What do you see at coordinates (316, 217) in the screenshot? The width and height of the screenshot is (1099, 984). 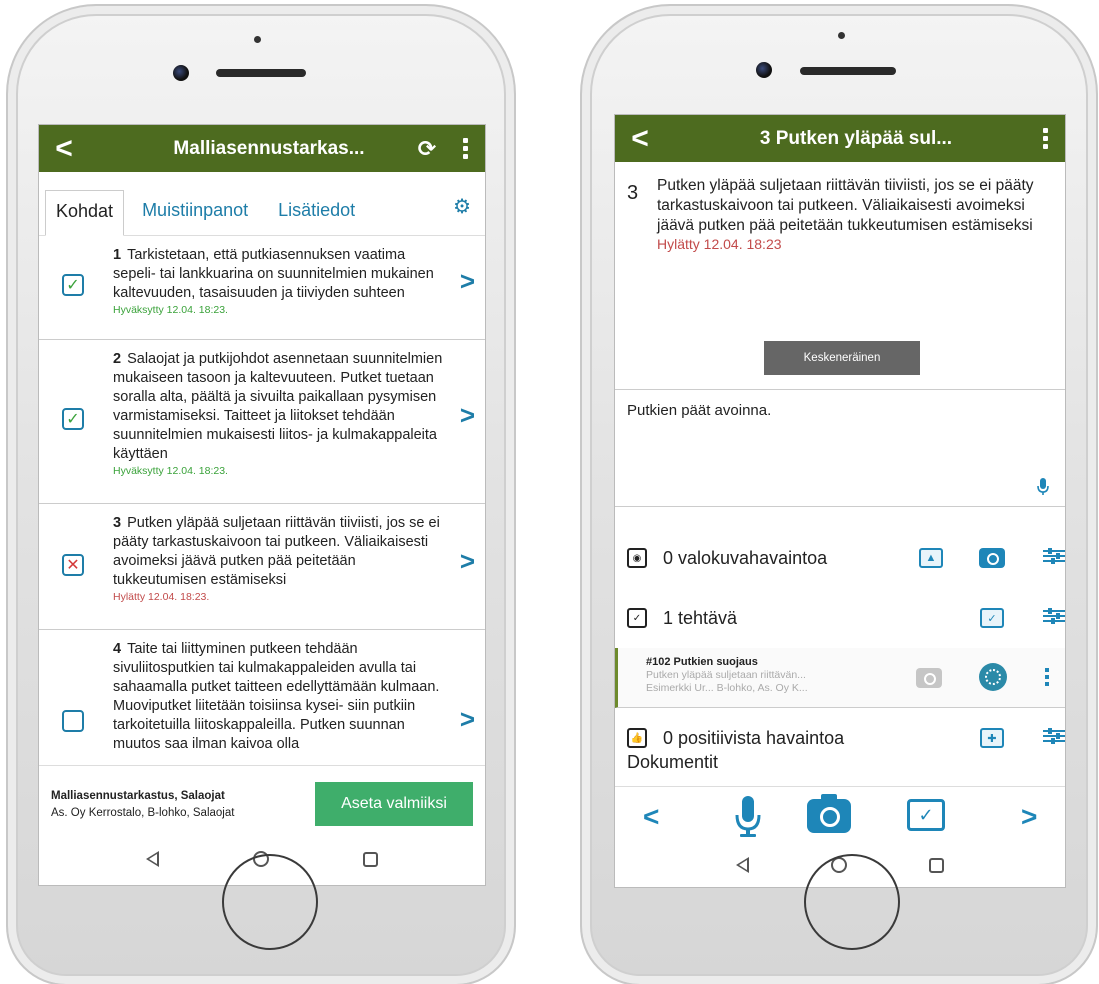 I see `tab-lisatiedot: Lisätiedot` at bounding box center [316, 217].